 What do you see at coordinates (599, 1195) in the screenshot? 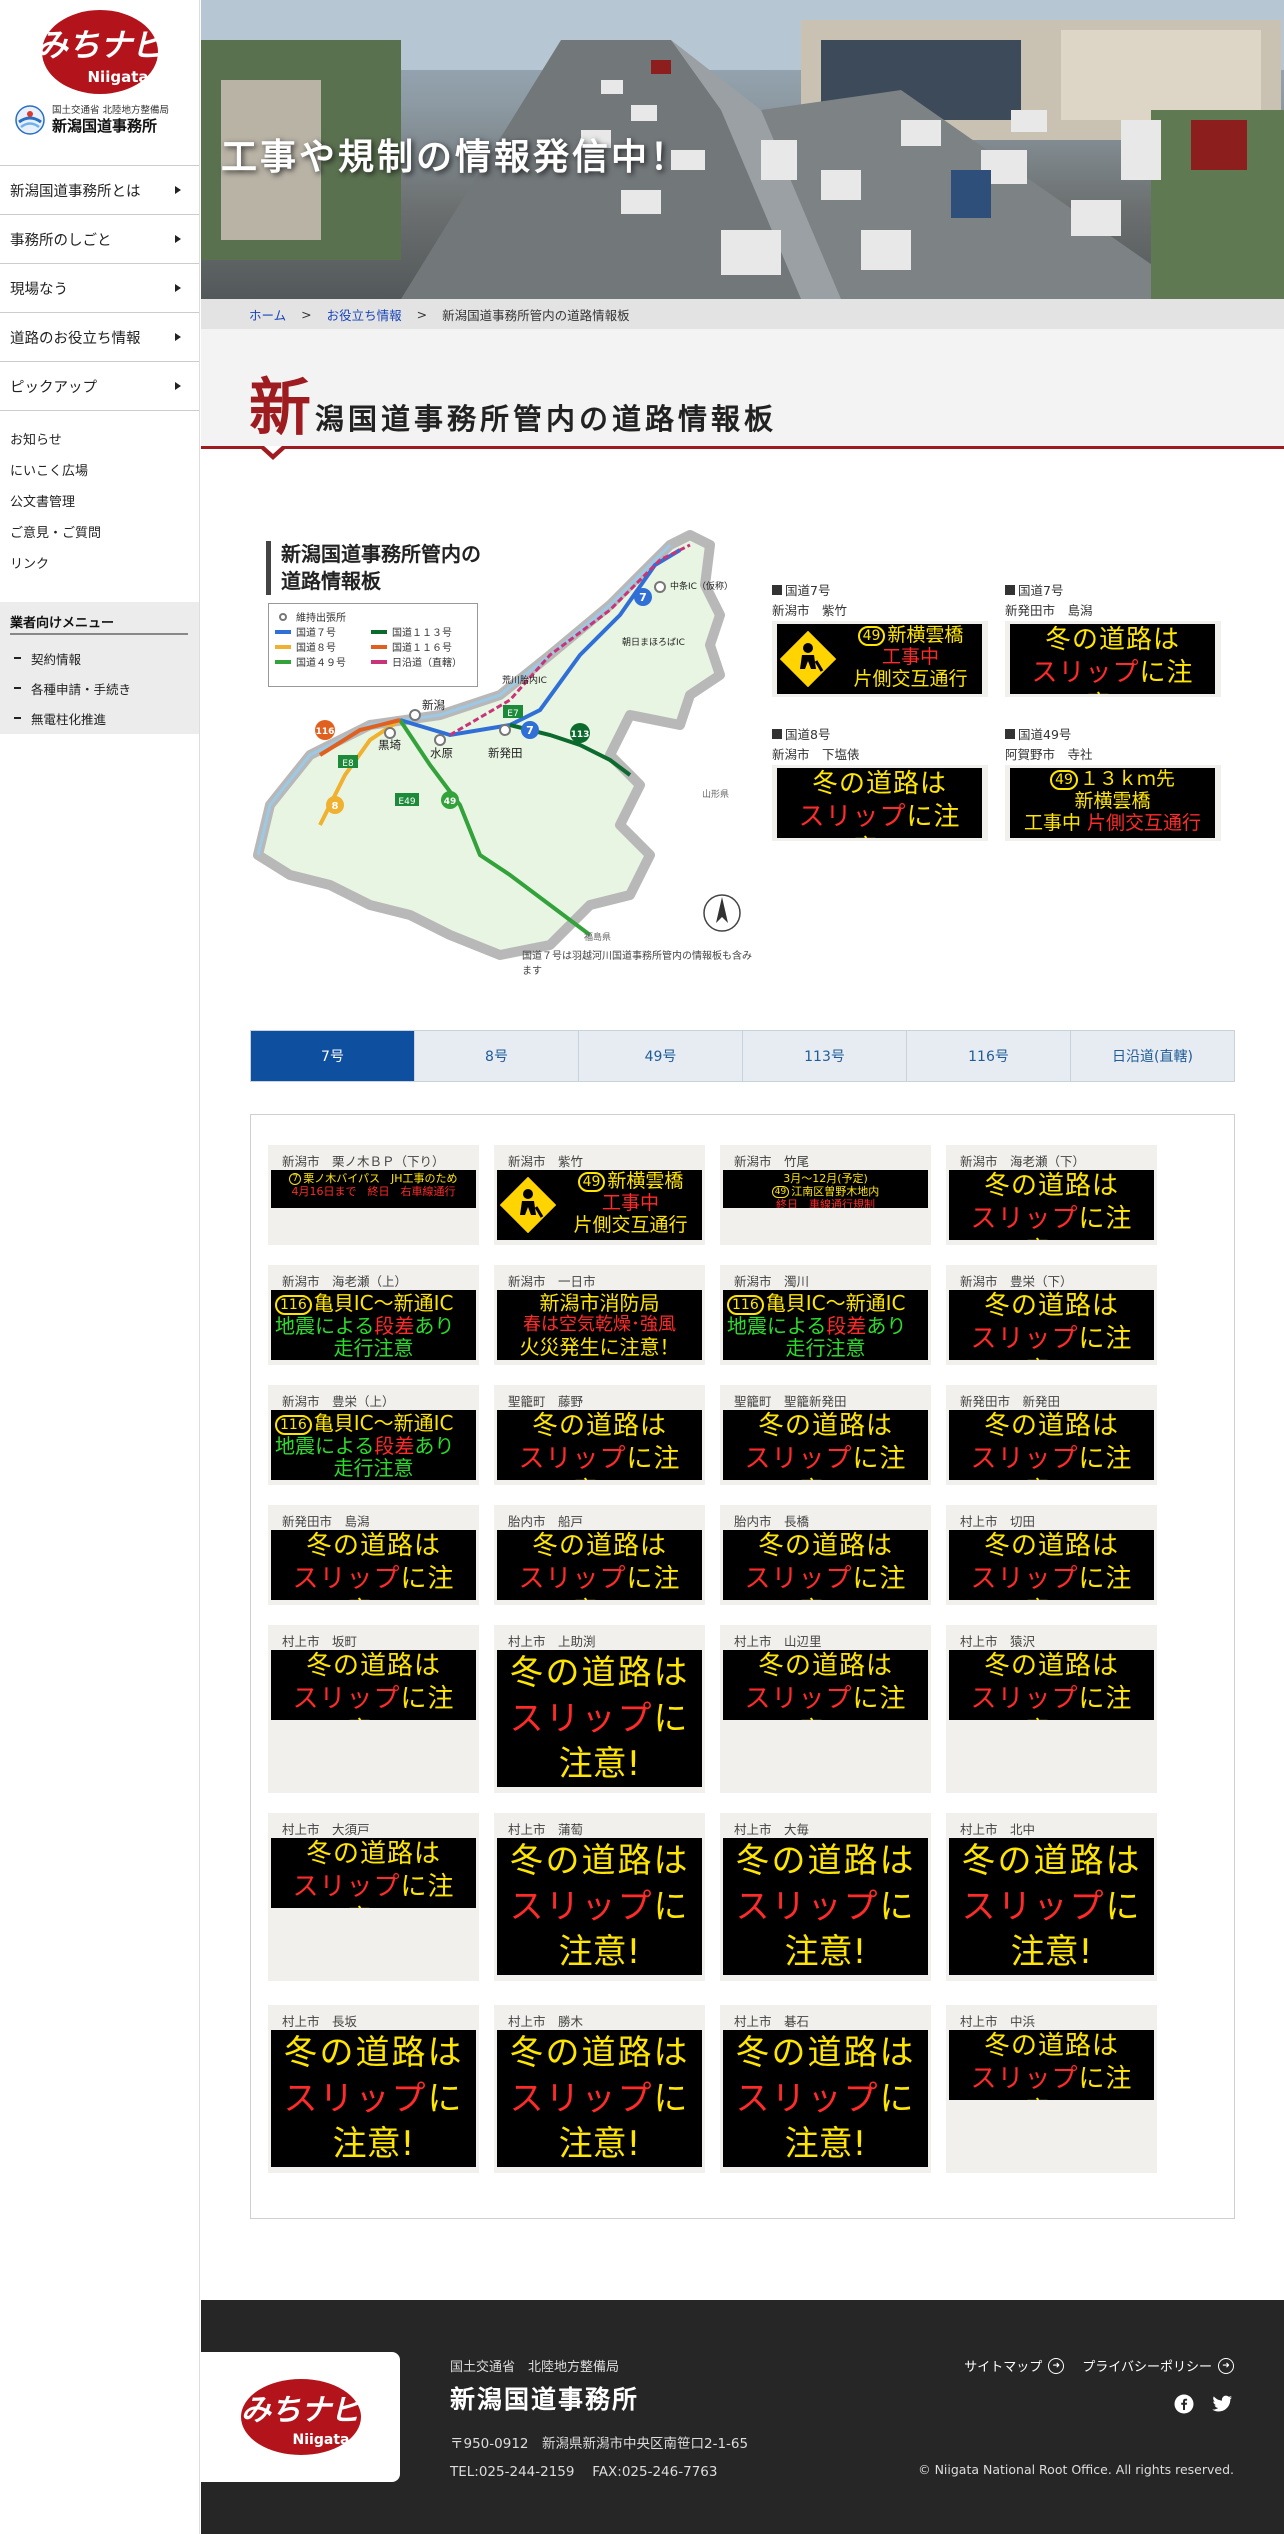
I see `board-card: 新潟市 紫竹 49 新横雲橋 工事中 片側交互通行` at bounding box center [599, 1195].